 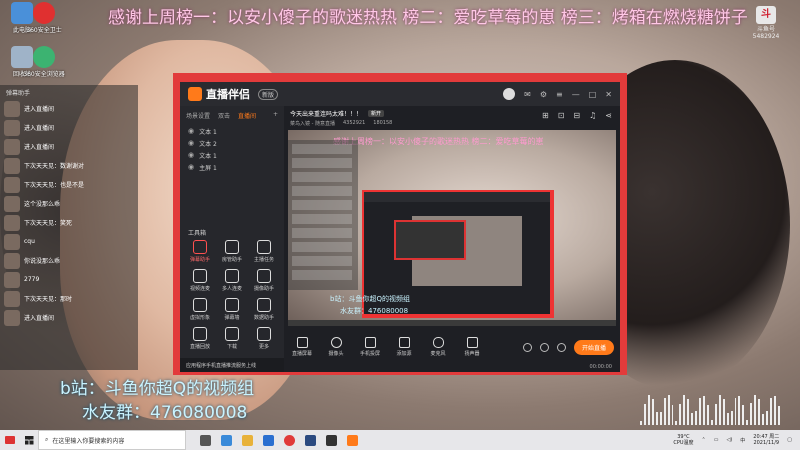 What do you see at coordinates (302, 347) in the screenshot?
I see `screen-button: 直播屏幕` at bounding box center [302, 347].